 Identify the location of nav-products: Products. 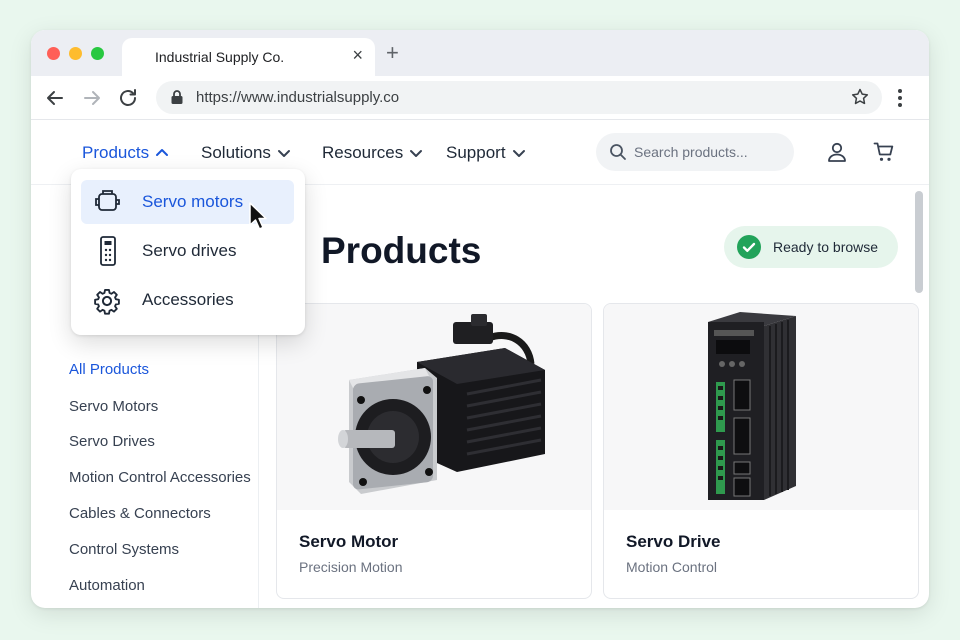
(125, 153).